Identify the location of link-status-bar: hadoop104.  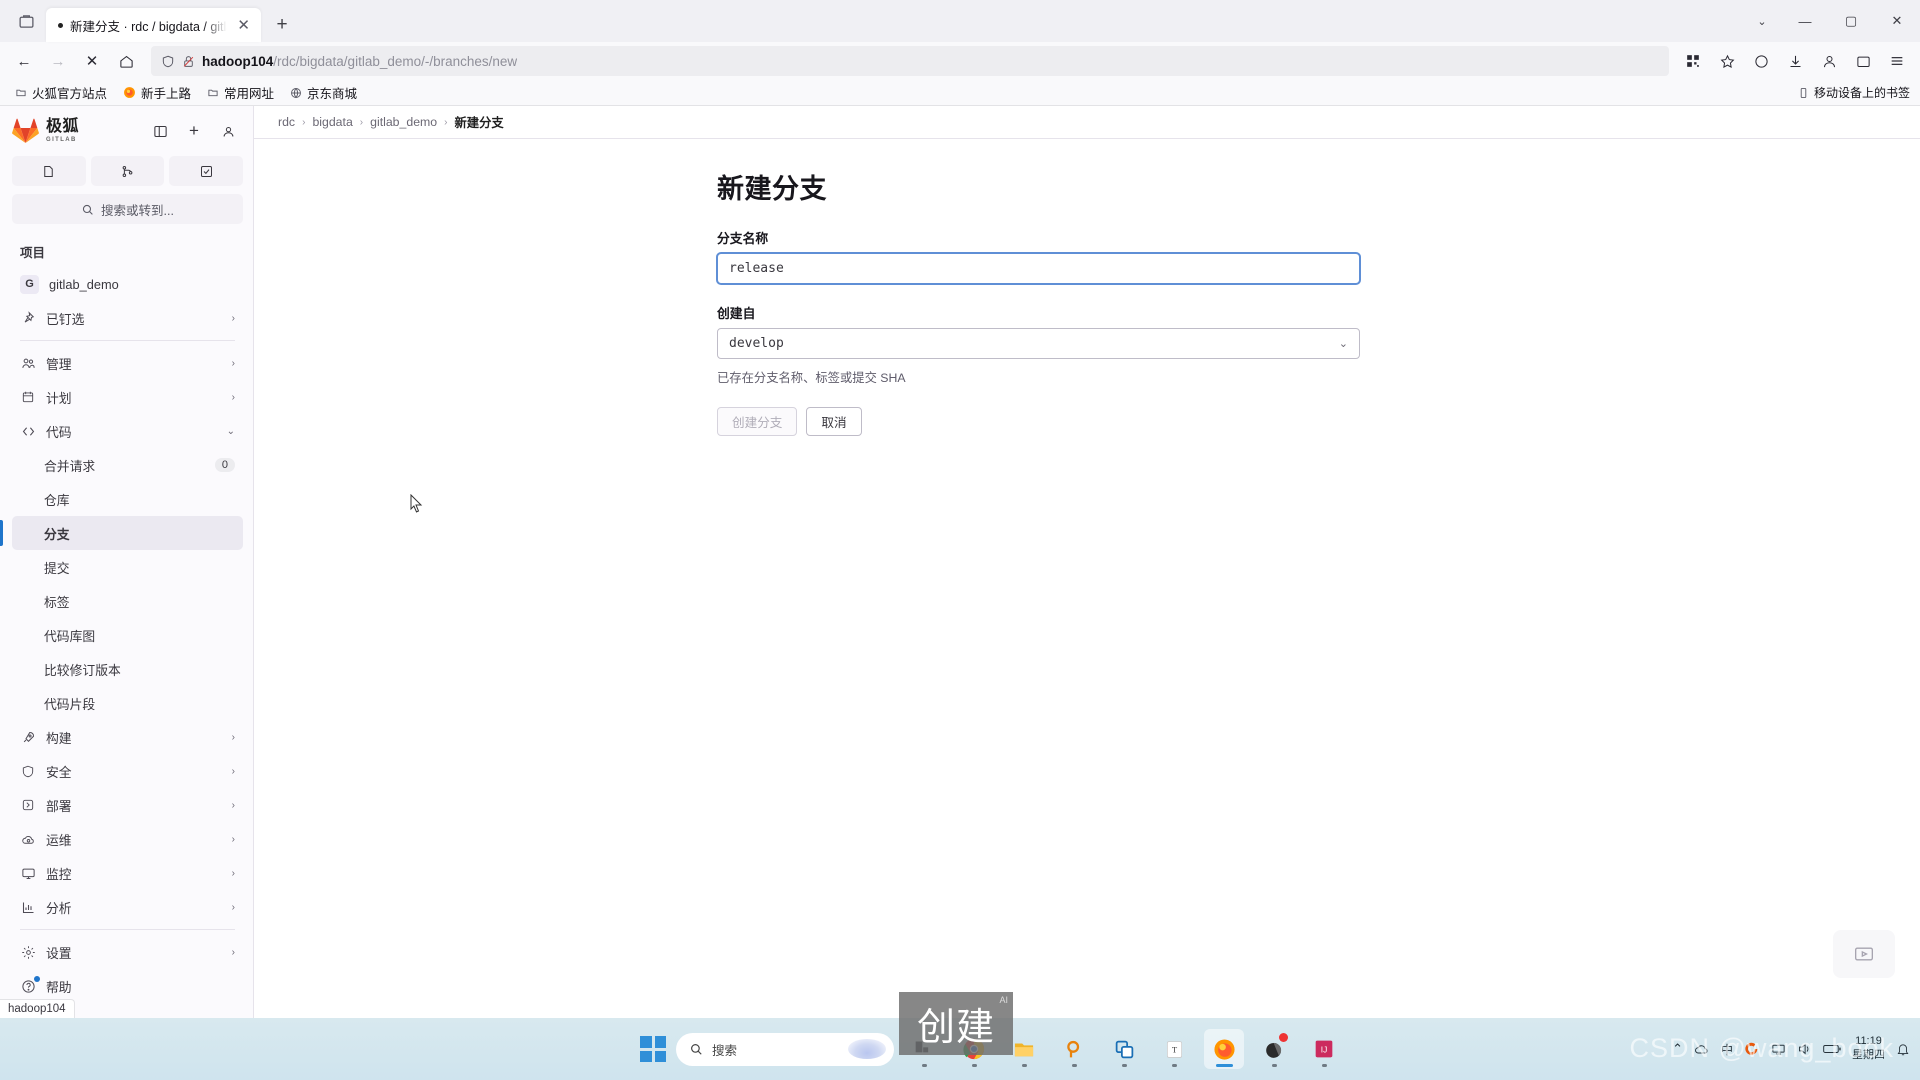
(37, 1008).